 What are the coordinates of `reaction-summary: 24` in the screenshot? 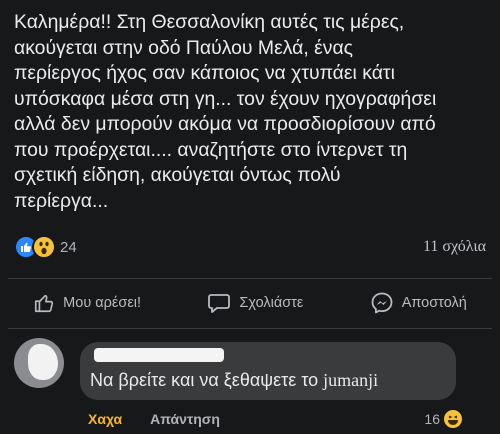 It's located at (45, 247).